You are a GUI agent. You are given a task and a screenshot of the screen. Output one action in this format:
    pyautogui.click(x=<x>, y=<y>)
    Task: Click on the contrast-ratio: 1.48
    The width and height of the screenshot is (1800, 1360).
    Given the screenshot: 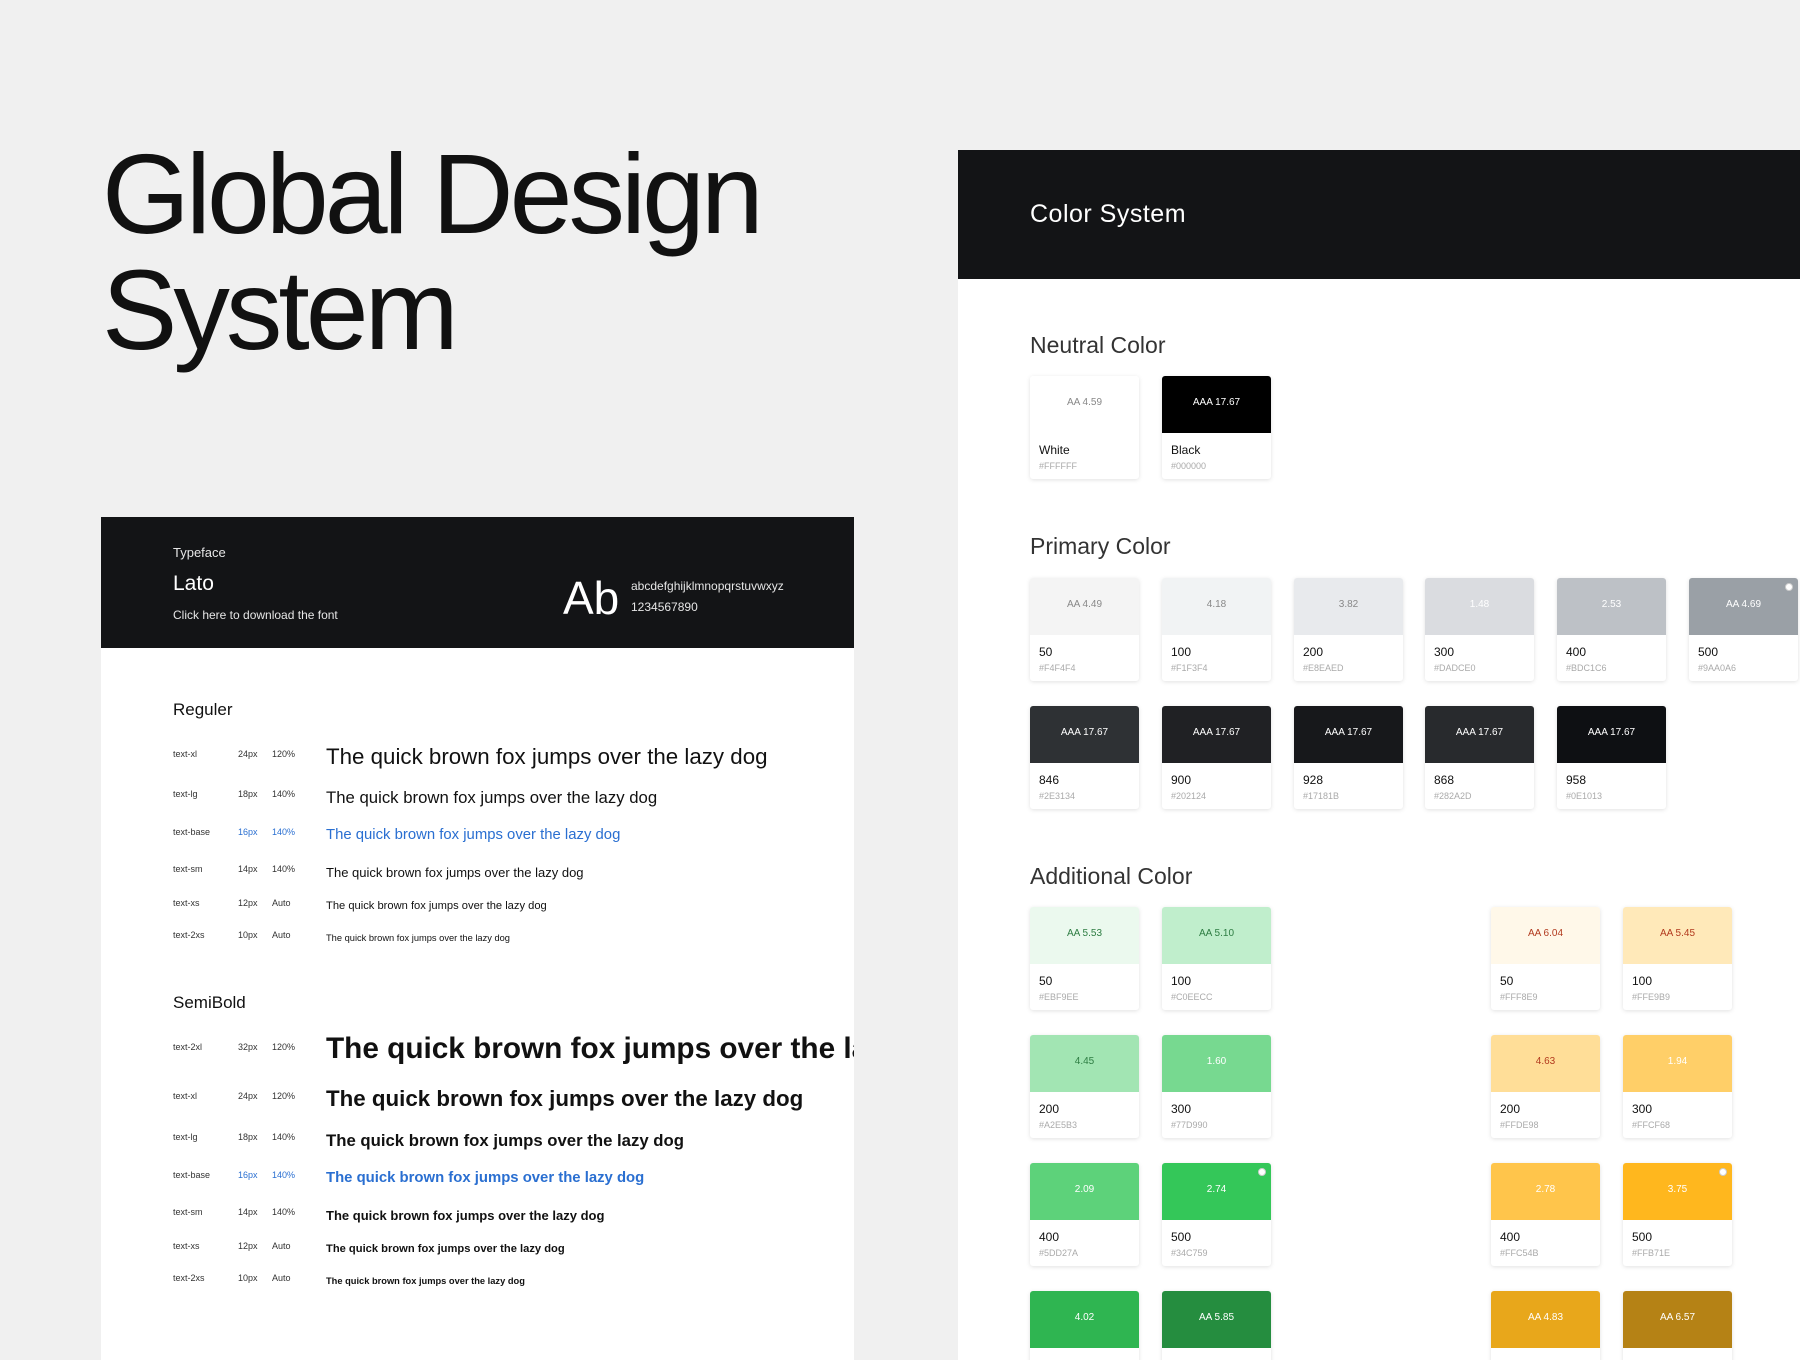 What is the action you would take?
    pyautogui.click(x=1479, y=604)
    